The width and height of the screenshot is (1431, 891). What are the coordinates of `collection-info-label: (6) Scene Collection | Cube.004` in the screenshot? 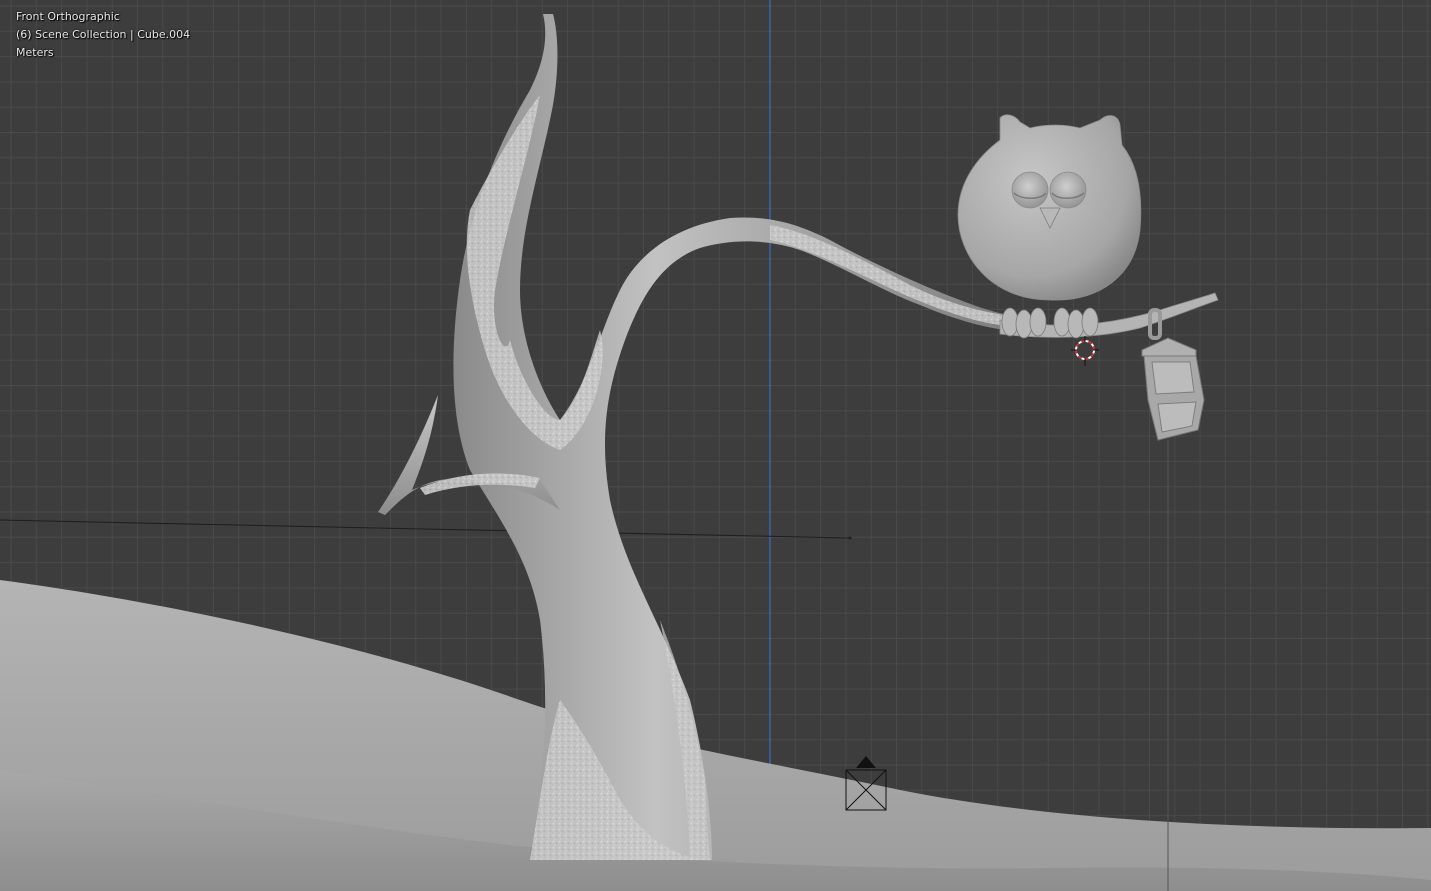 It's located at (103, 34).